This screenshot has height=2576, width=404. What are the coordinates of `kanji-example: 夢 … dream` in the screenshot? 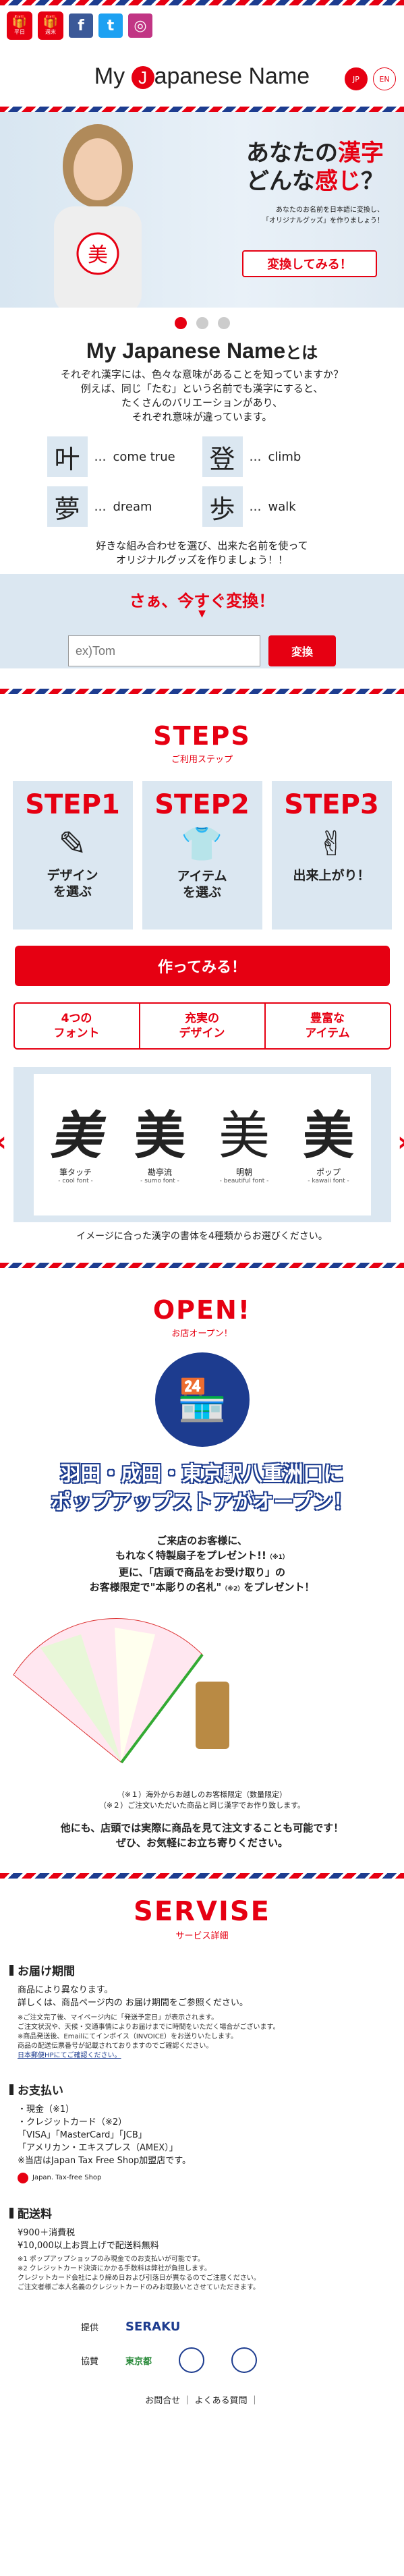 It's located at (124, 506).